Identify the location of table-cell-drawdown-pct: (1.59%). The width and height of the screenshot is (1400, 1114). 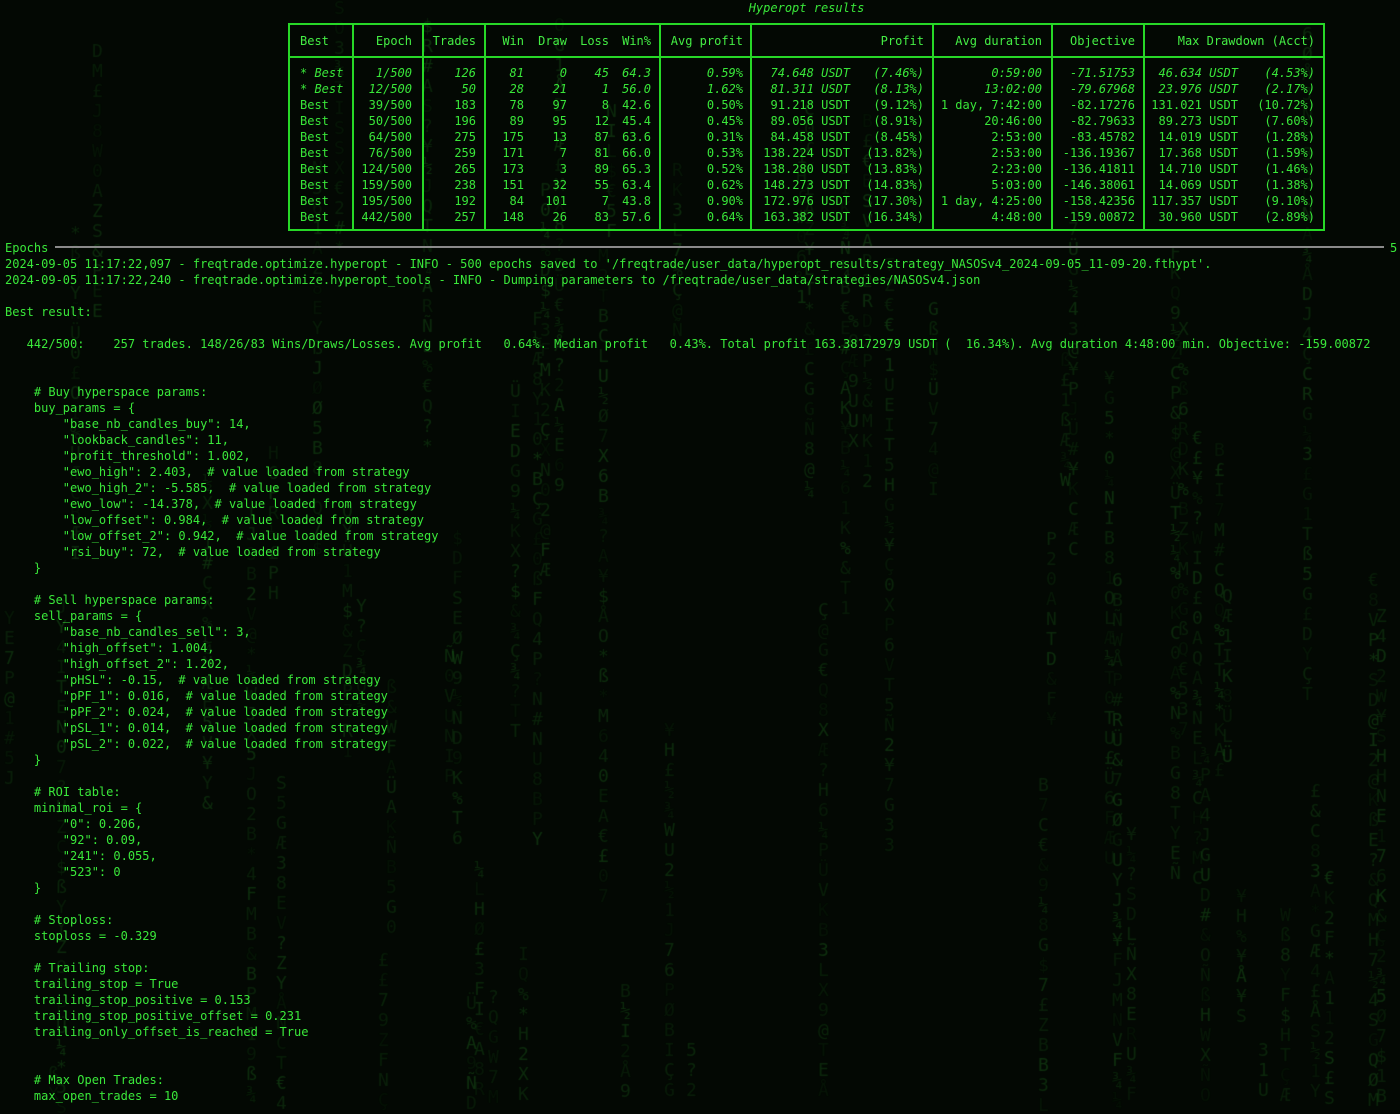
(1289, 153).